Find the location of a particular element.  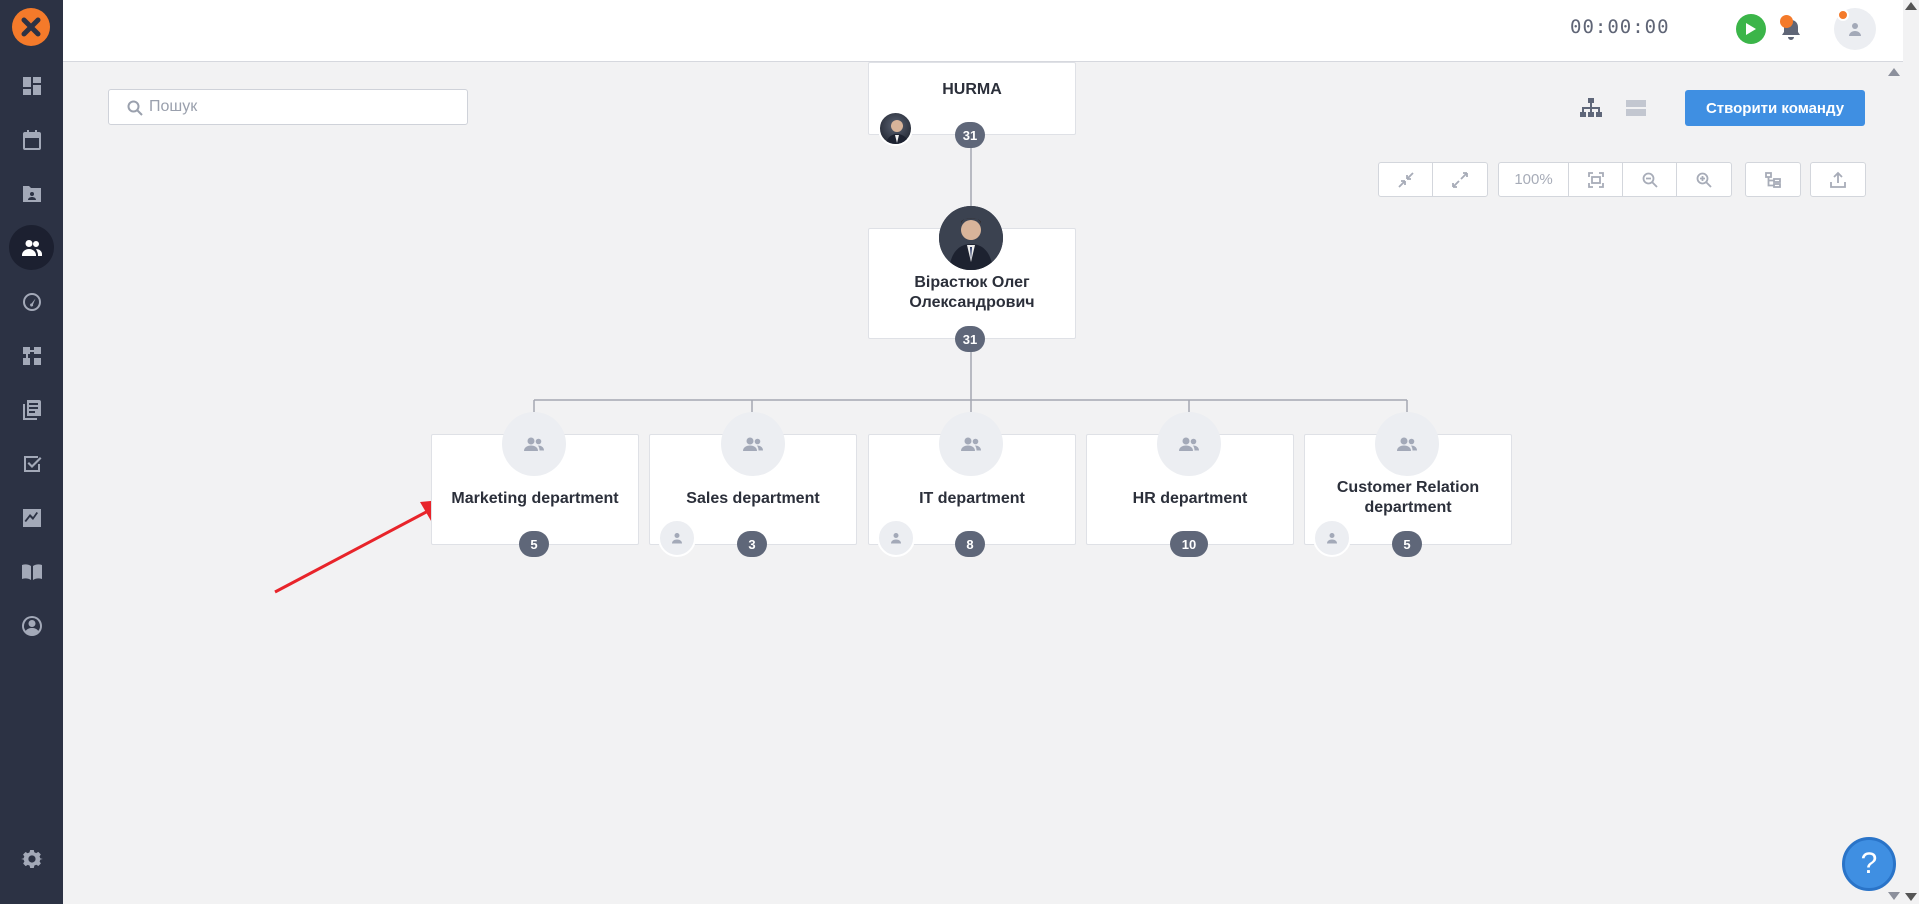

department-name: IT department is located at coordinates (972, 498).